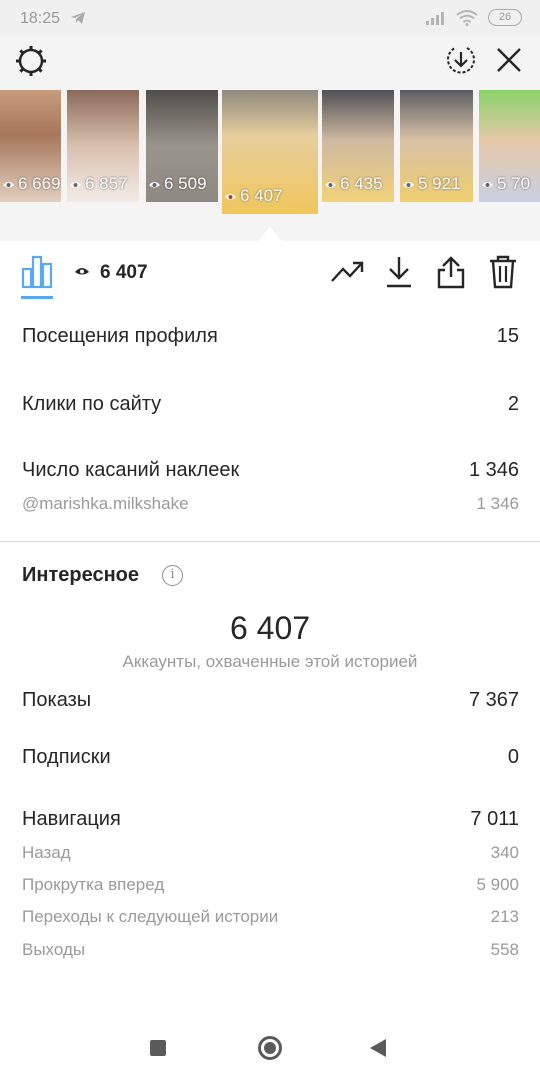 The width and height of the screenshot is (540, 1080). Describe the element at coordinates (493, 470) in the screenshot. I see `sticker-taps-value: 1 346` at that location.